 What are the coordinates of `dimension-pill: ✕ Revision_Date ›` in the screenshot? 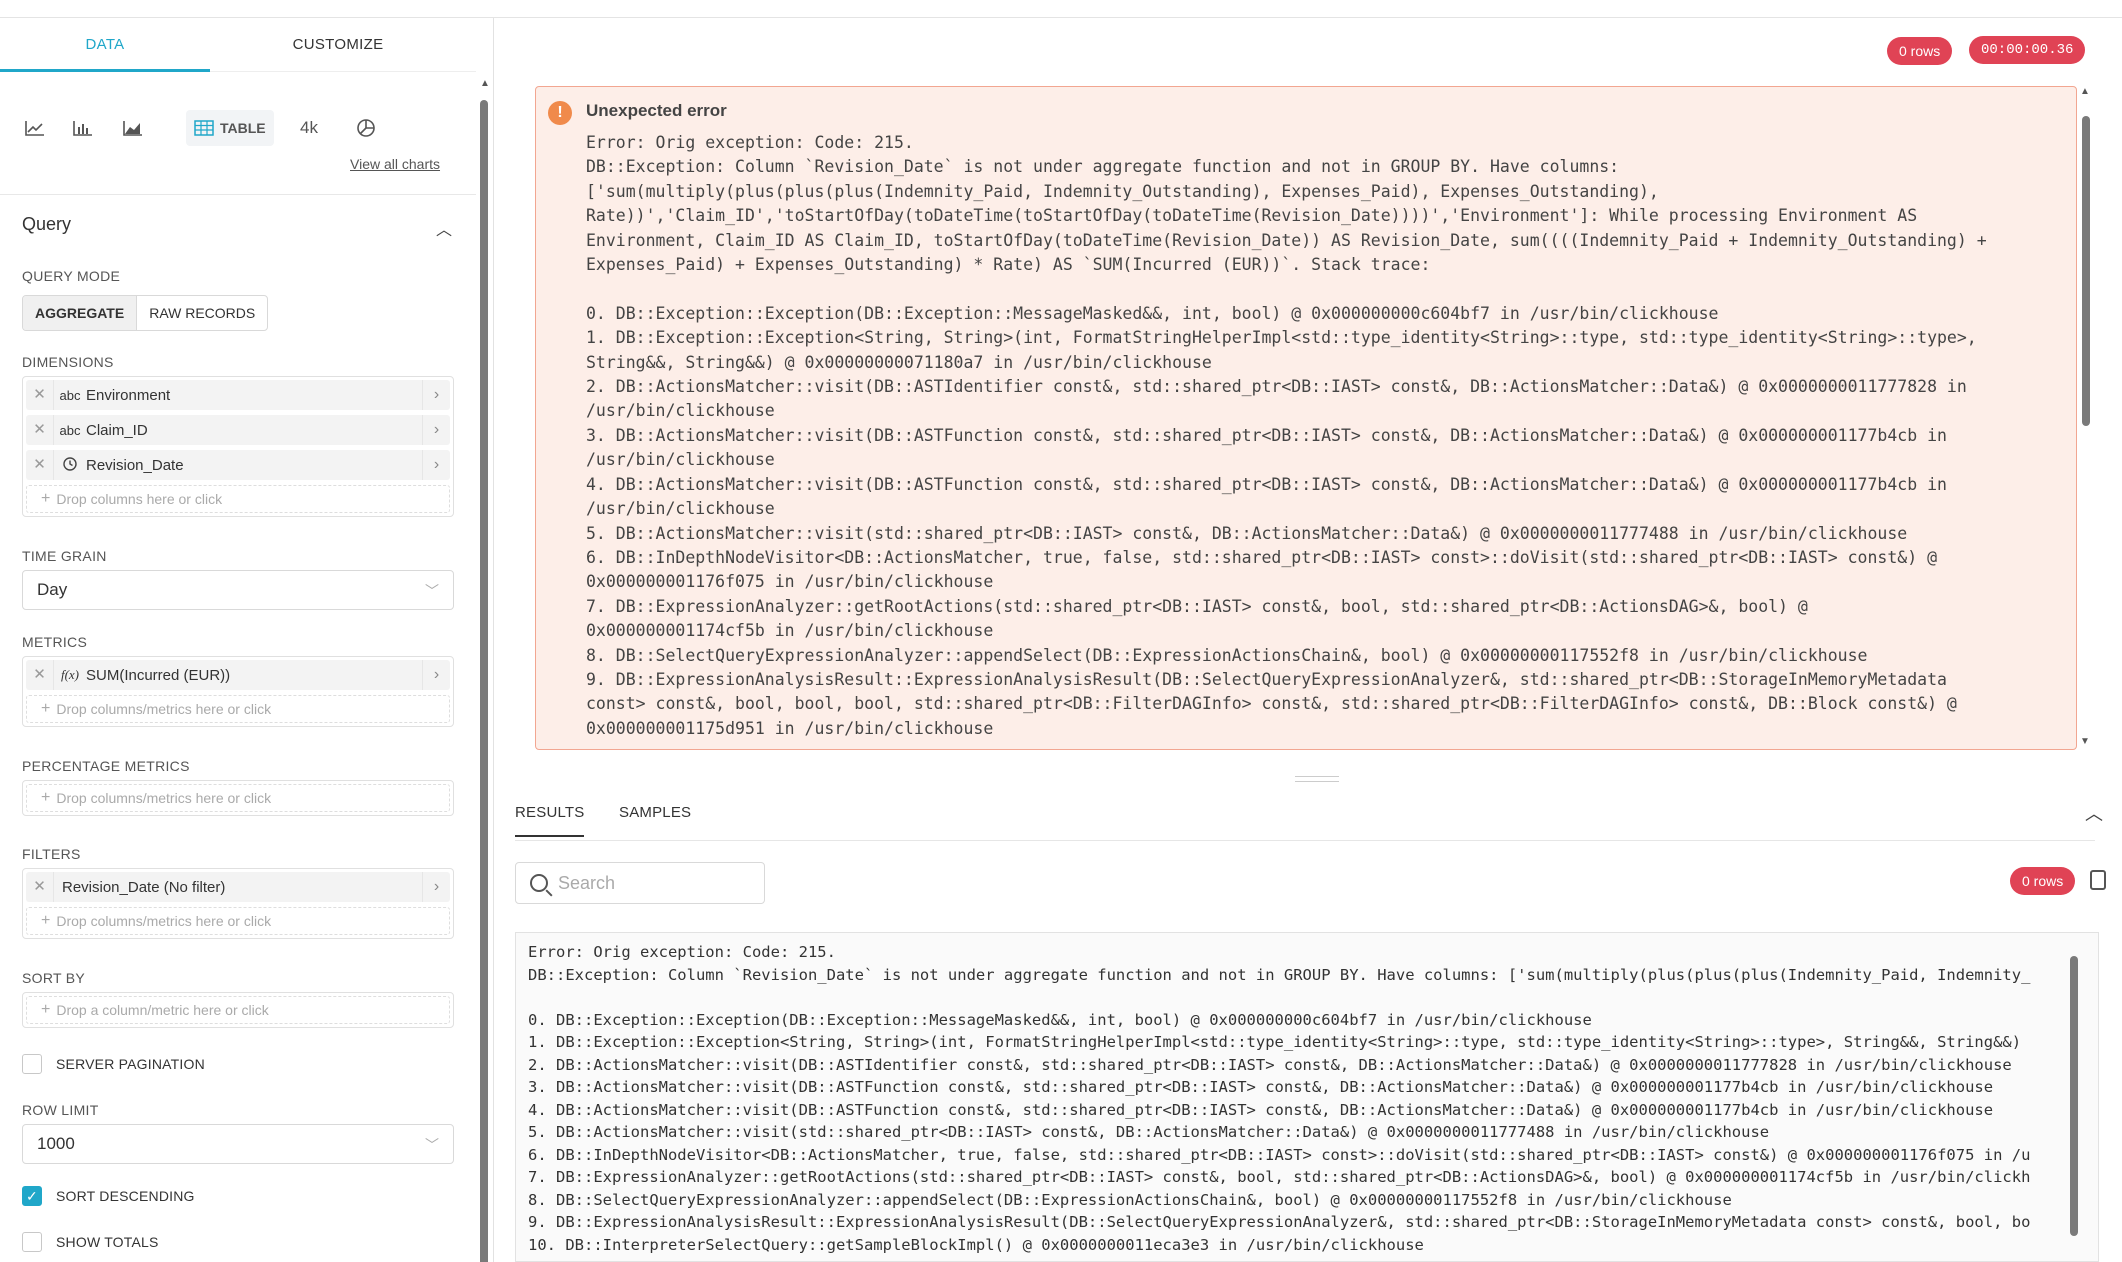 It's located at (238, 465).